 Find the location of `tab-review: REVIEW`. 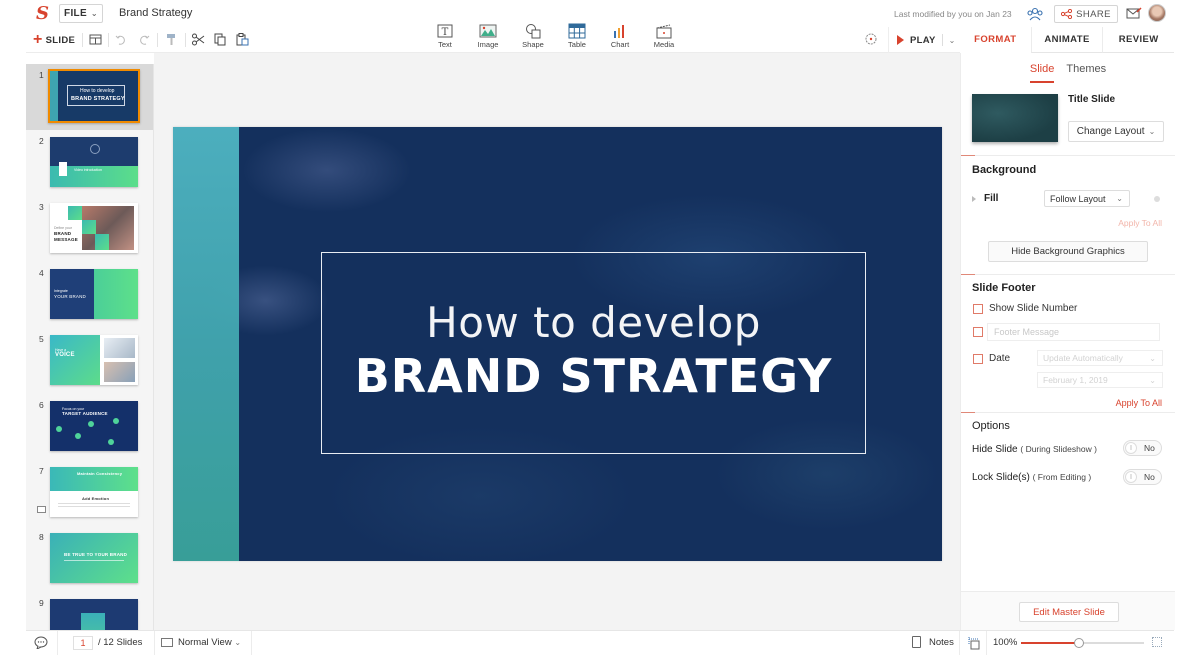

tab-review: REVIEW is located at coordinates (1138, 40).